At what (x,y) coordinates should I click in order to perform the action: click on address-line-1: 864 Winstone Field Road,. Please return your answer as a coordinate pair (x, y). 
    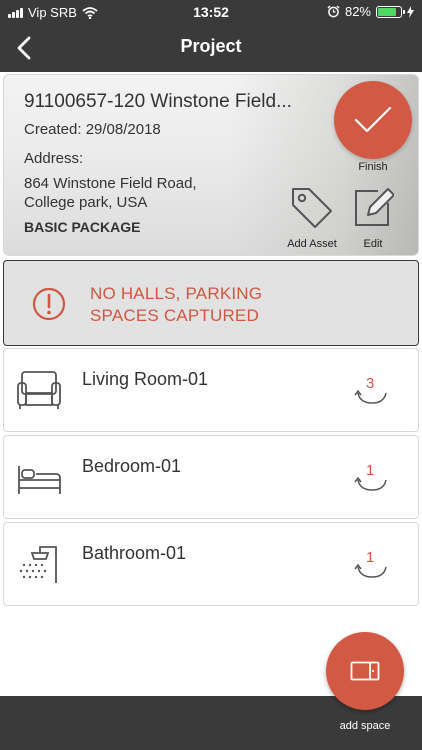
    Looking at the image, I should click on (110, 183).